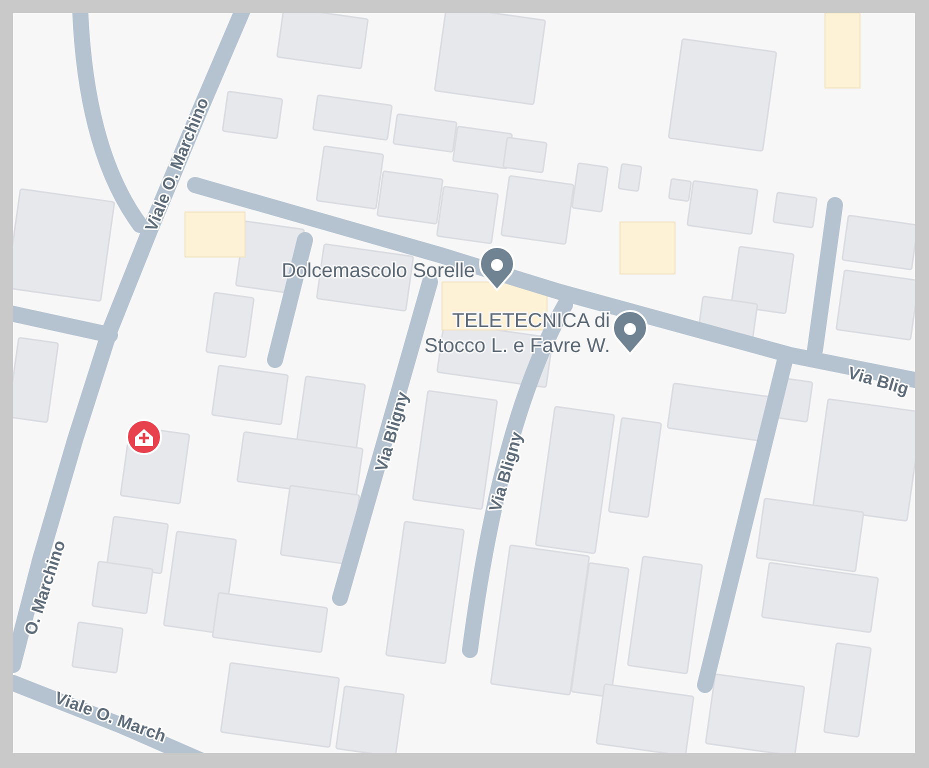 The height and width of the screenshot is (768, 929). I want to click on place-label: TELETECNICA di Stocco L. e Favre W., so click(517, 333).